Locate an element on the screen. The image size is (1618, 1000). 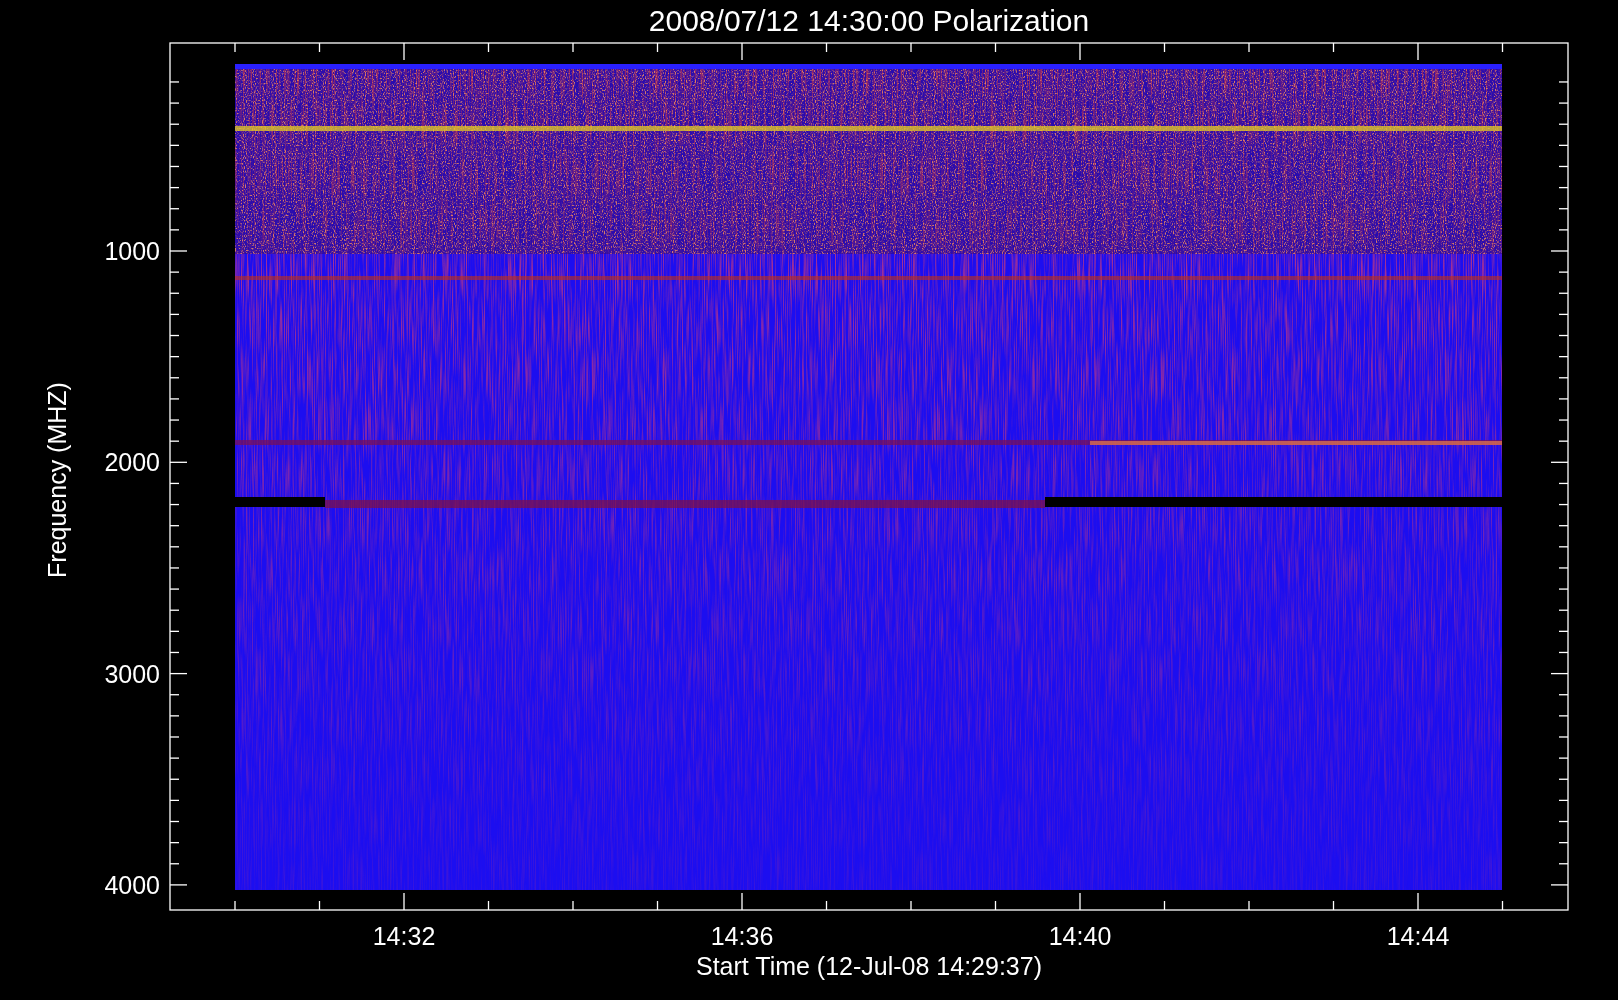
tick-label: 14:44 is located at coordinates (1418, 936).